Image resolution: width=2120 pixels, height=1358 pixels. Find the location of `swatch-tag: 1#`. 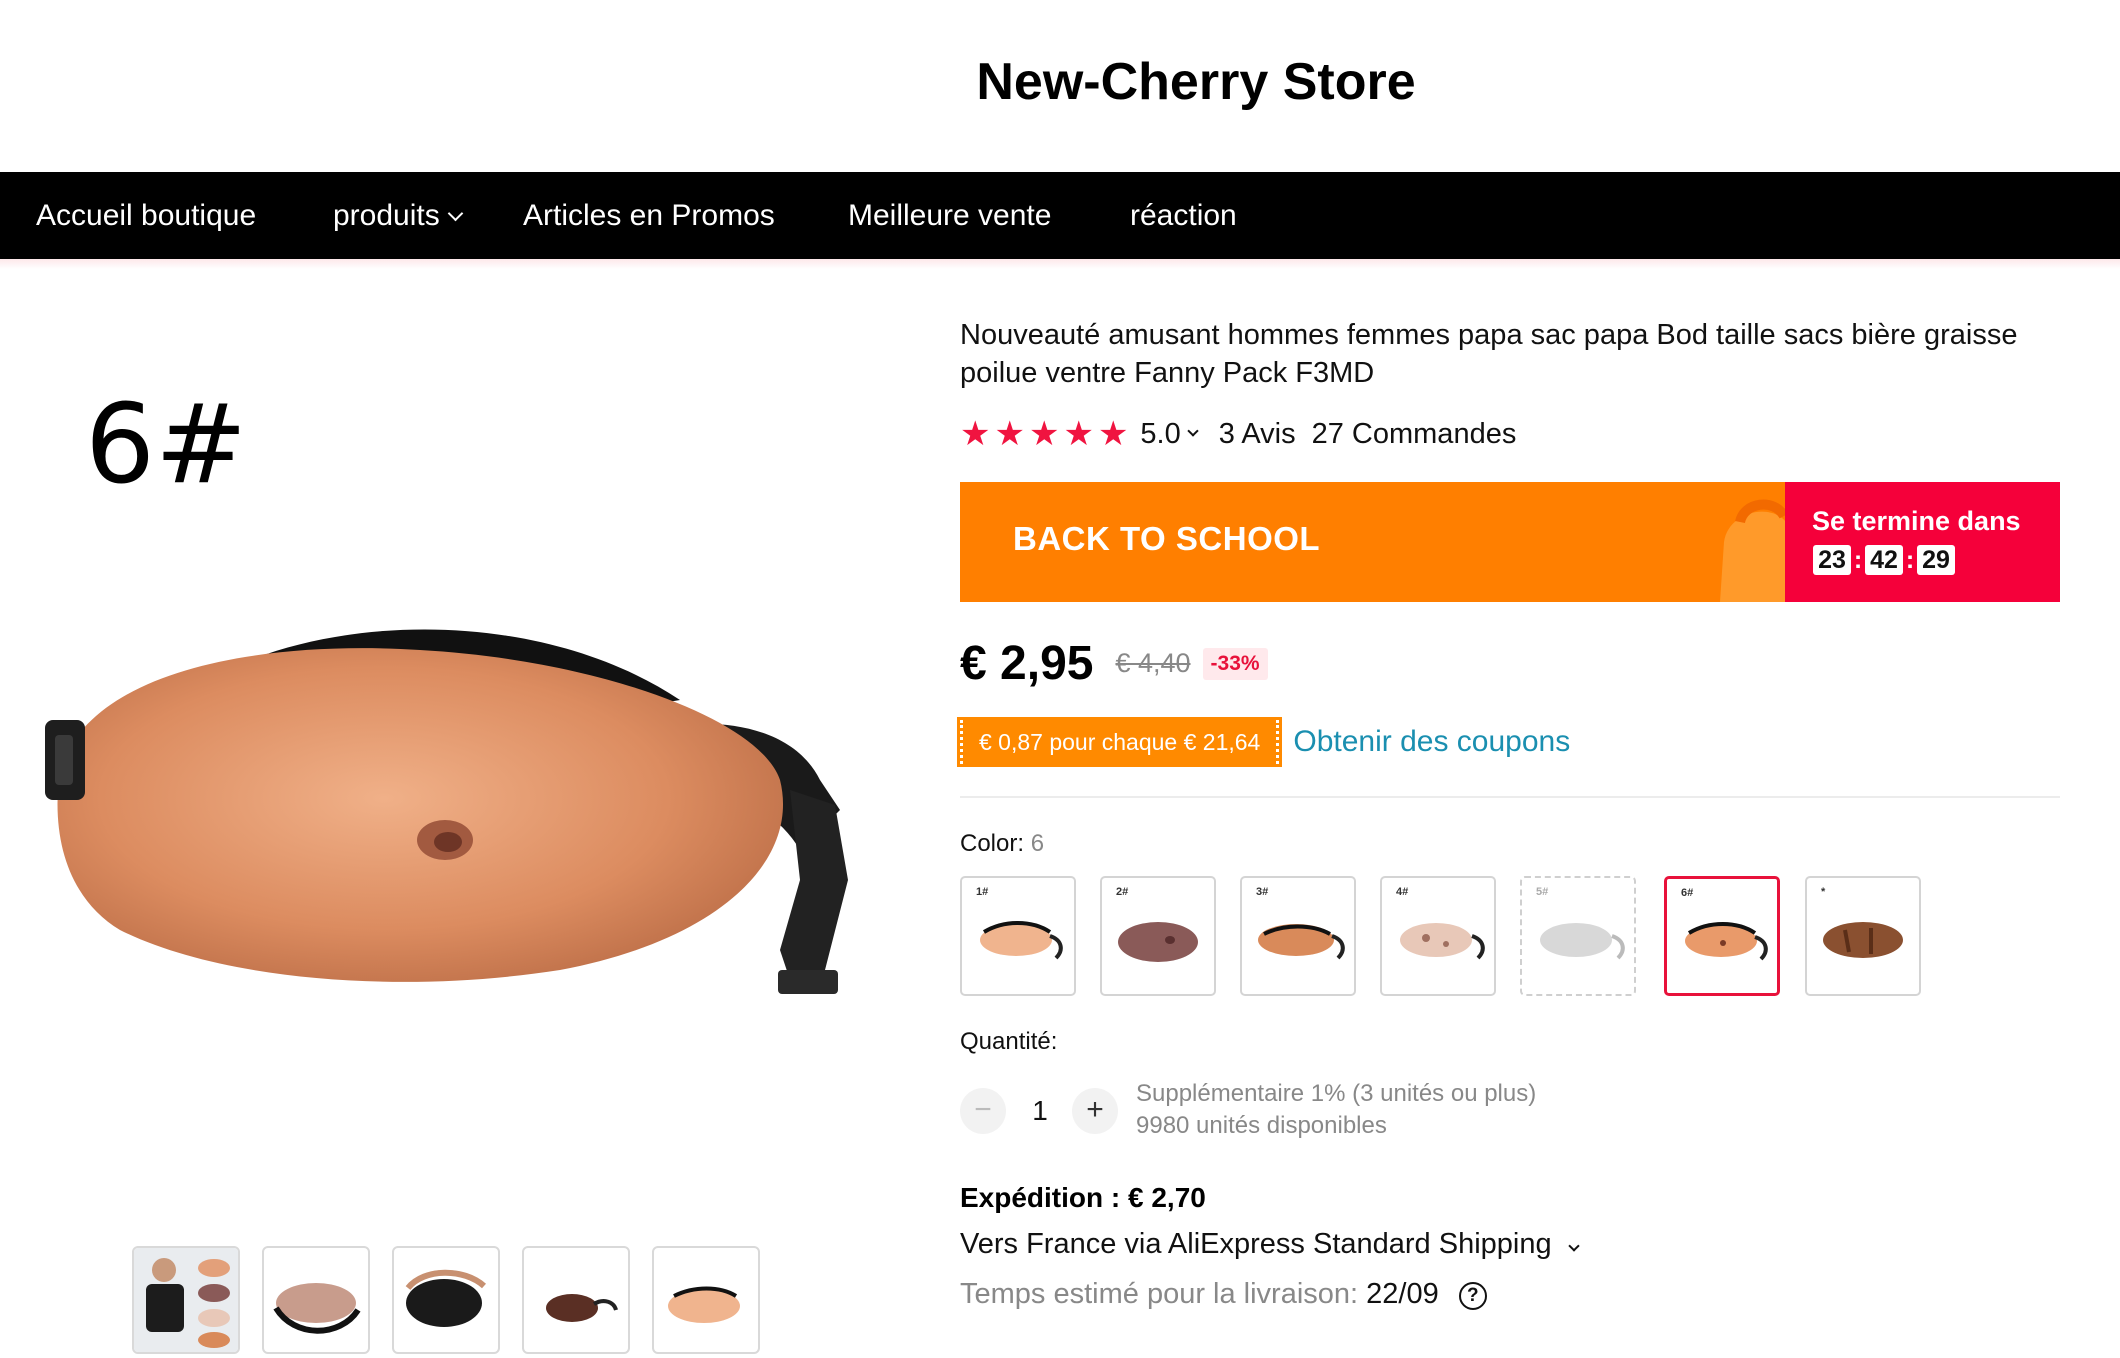

swatch-tag: 1# is located at coordinates (982, 892).